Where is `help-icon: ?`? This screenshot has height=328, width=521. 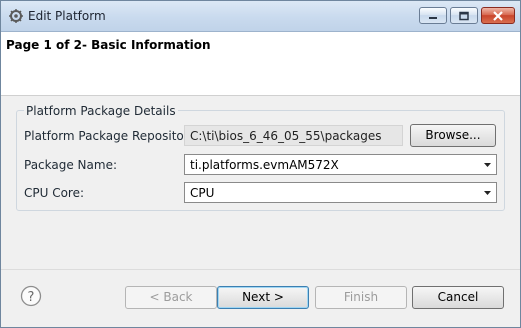 help-icon: ? is located at coordinates (31, 296).